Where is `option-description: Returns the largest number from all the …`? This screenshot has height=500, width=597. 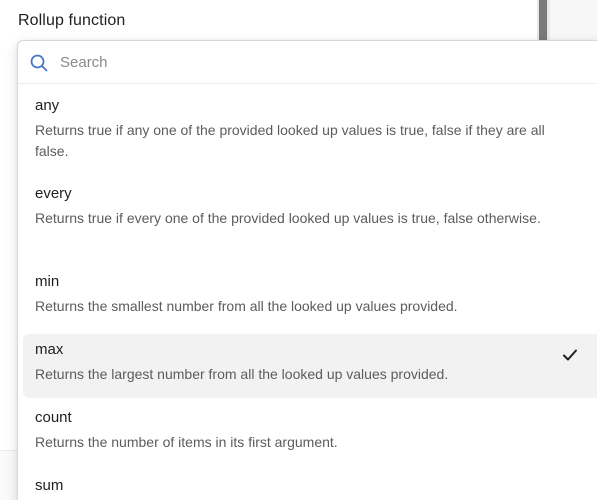 option-description: Returns the largest number from all the … is located at coordinates (242, 374).